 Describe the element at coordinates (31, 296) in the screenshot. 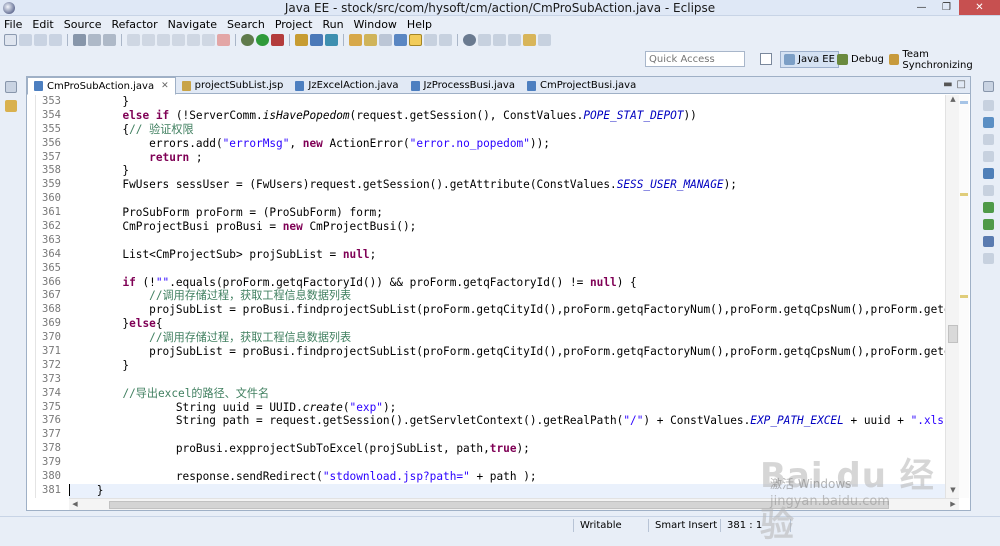

I see `annotation-ruler` at that location.